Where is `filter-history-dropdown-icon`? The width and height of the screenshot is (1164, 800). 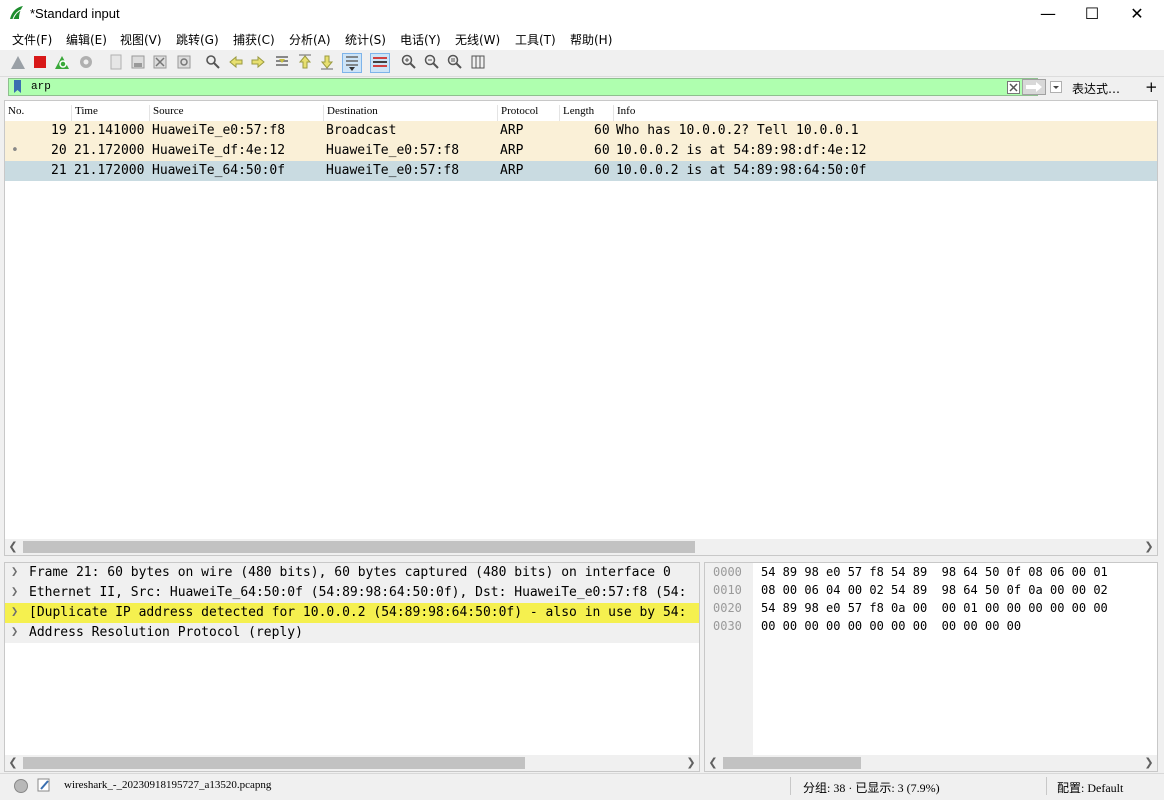 filter-history-dropdown-icon is located at coordinates (1056, 87).